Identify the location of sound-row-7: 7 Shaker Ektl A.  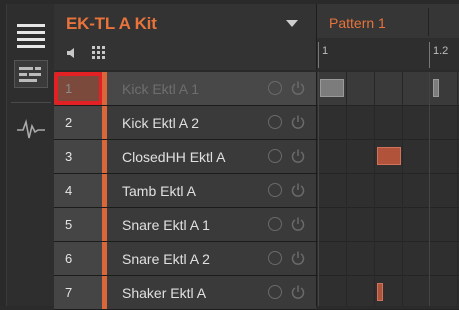
(185, 293).